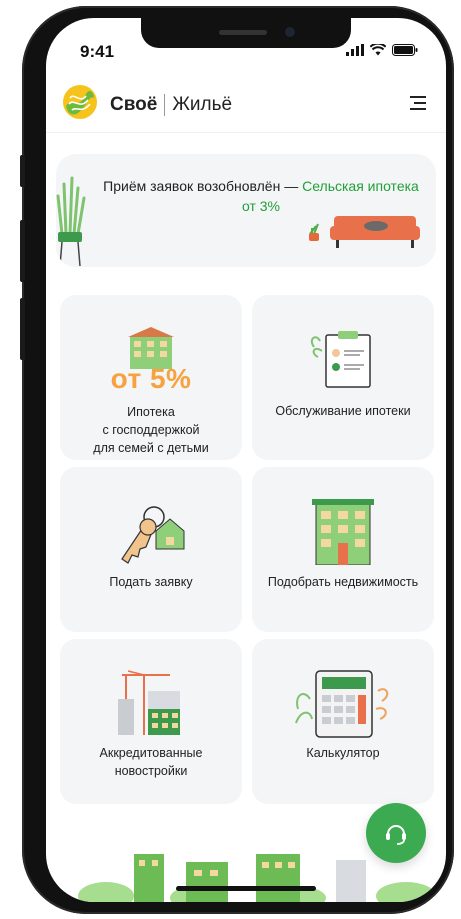 The width and height of the screenshot is (461, 919). Describe the element at coordinates (171, 105) in the screenshot. I see `brand-name: Своё Жильё` at that location.